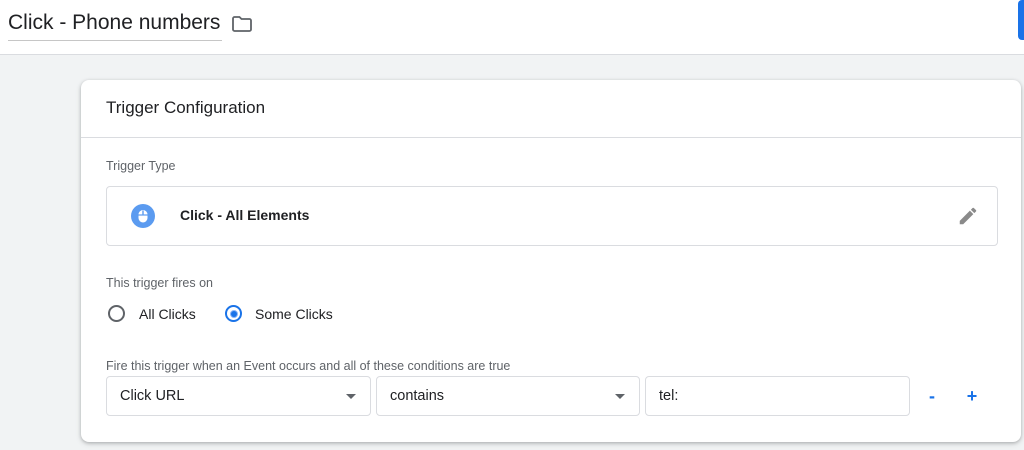 The image size is (1024, 450). I want to click on trigger-name-field: Click - Phone numbers, so click(115, 24).